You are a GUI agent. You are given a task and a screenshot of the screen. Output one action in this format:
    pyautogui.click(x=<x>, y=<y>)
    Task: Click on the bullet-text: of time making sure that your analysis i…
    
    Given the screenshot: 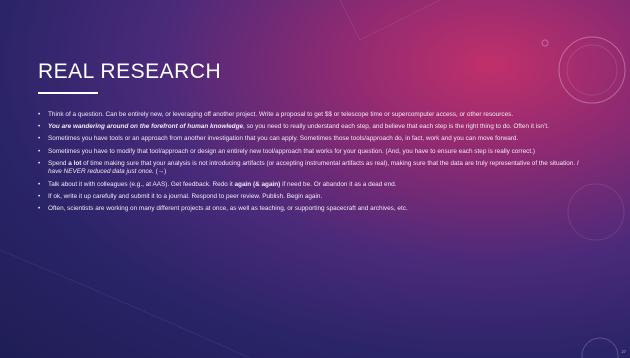 What is the action you would take?
    pyautogui.click(x=329, y=163)
    